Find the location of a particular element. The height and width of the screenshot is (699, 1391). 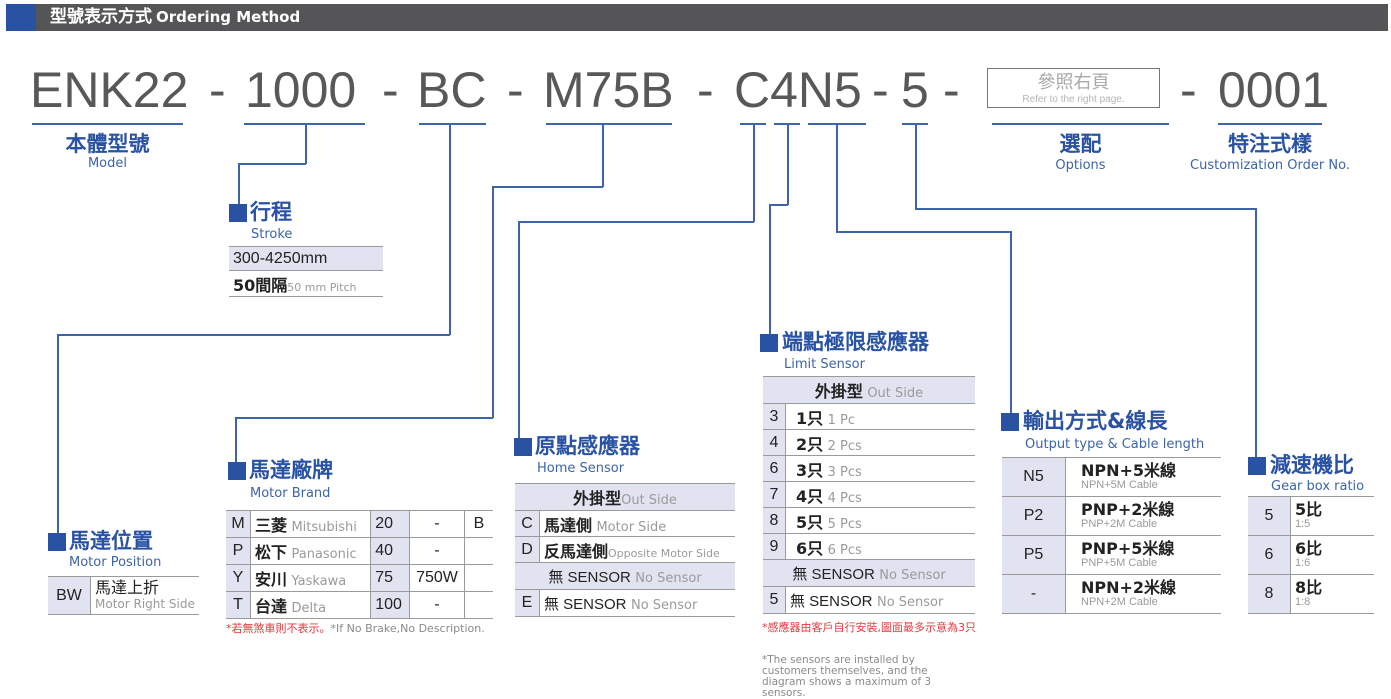

desc-en: 4 Pcs is located at coordinates (844, 498).